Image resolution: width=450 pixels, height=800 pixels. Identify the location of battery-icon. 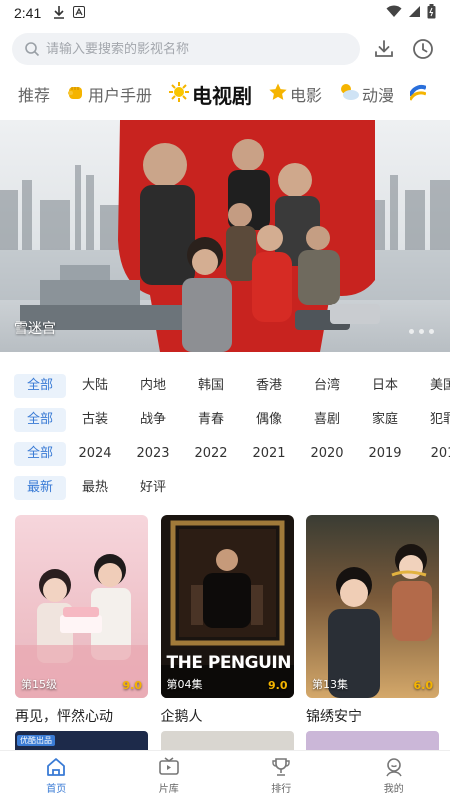
(431, 13).